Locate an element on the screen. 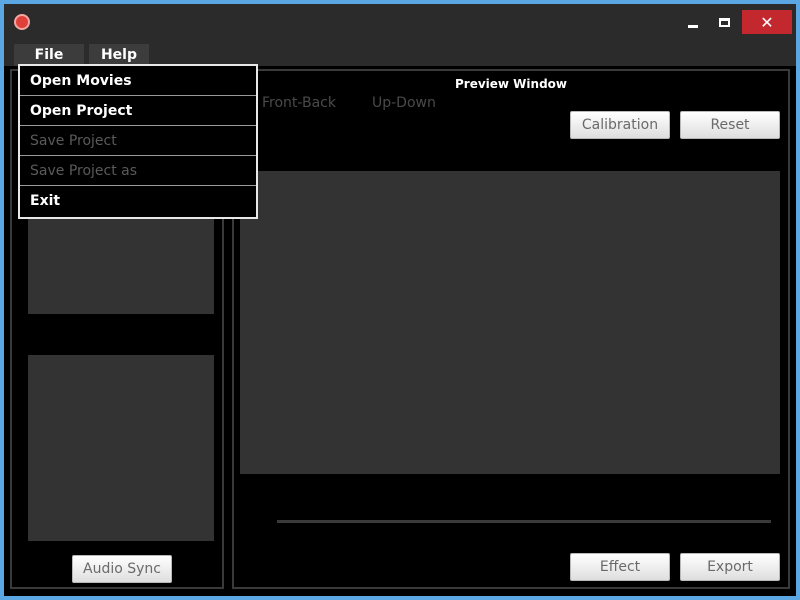 This screenshot has width=800, height=600. calibration-button: Calibration is located at coordinates (620, 125).